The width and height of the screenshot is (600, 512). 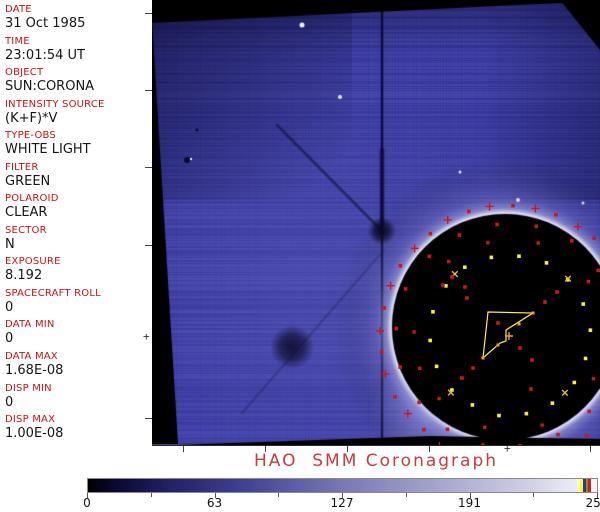 What do you see at coordinates (376, 461) in the screenshot?
I see `image-title: HAO SMM Coronagraph` at bounding box center [376, 461].